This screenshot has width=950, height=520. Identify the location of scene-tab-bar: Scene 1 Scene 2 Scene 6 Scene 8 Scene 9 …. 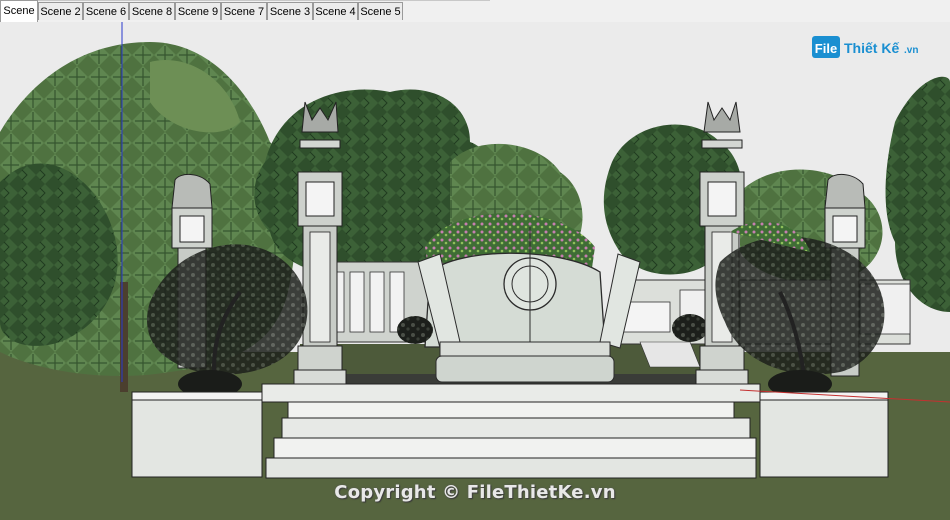
(475, 18).